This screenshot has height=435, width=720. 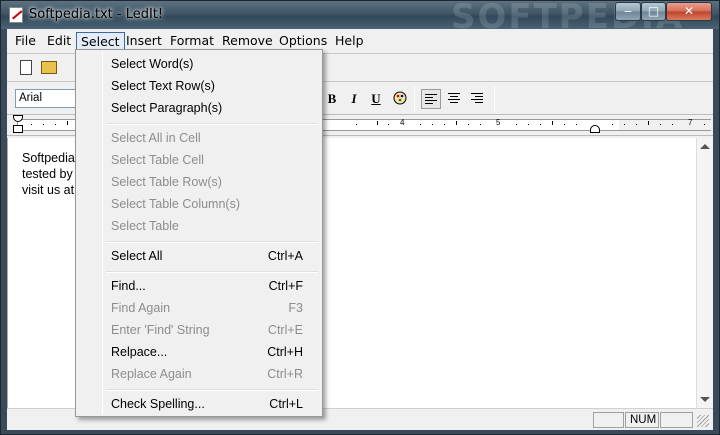 I want to click on menu-item-label: Enter 'Find' String, so click(x=160, y=330).